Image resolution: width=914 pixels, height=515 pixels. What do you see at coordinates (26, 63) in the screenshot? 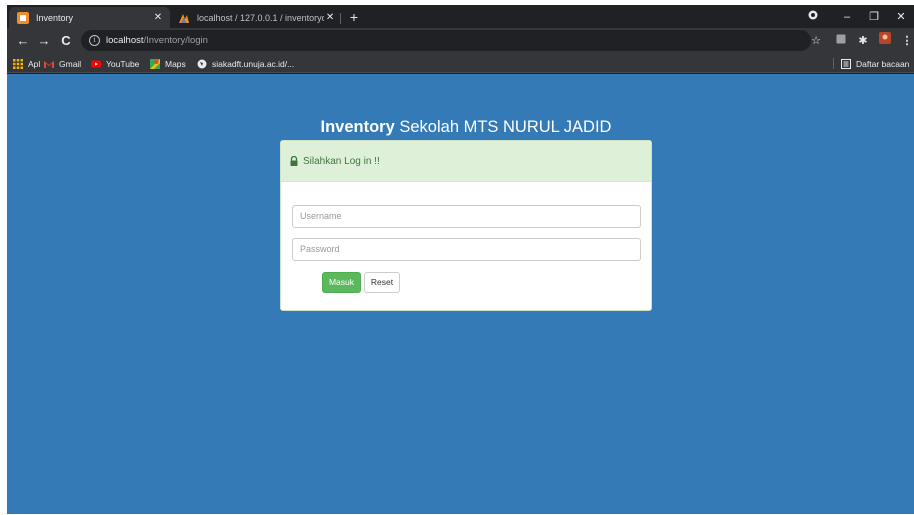
I see `bookmark-apps: Apl` at bounding box center [26, 63].